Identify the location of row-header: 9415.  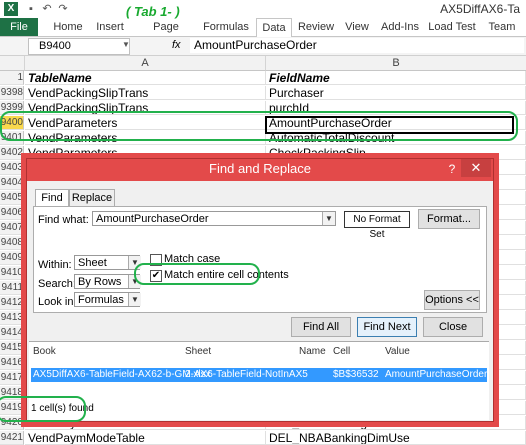
(12, 348).